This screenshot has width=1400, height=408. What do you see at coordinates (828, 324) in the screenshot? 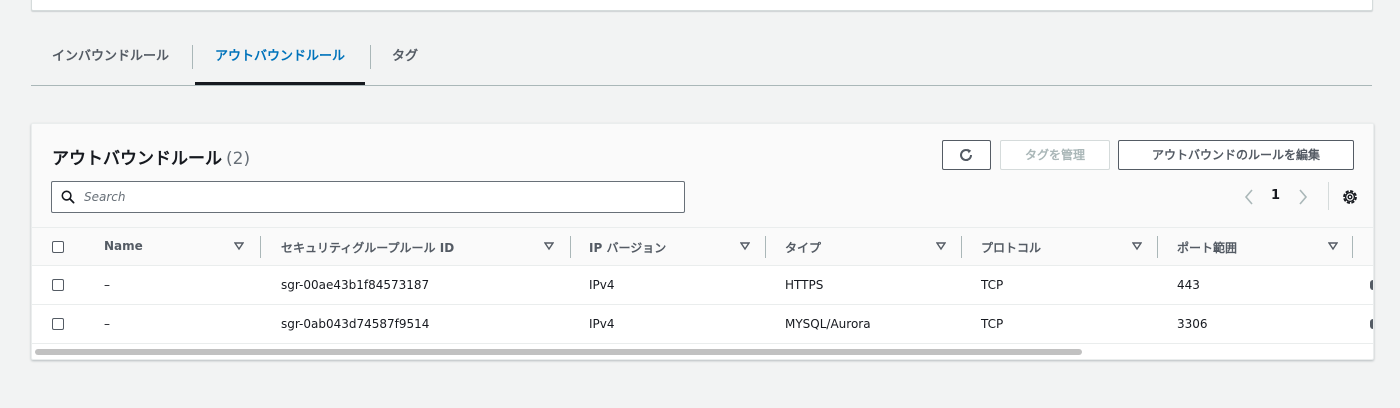
I see `cell-type: MYSQL/Aurora` at bounding box center [828, 324].